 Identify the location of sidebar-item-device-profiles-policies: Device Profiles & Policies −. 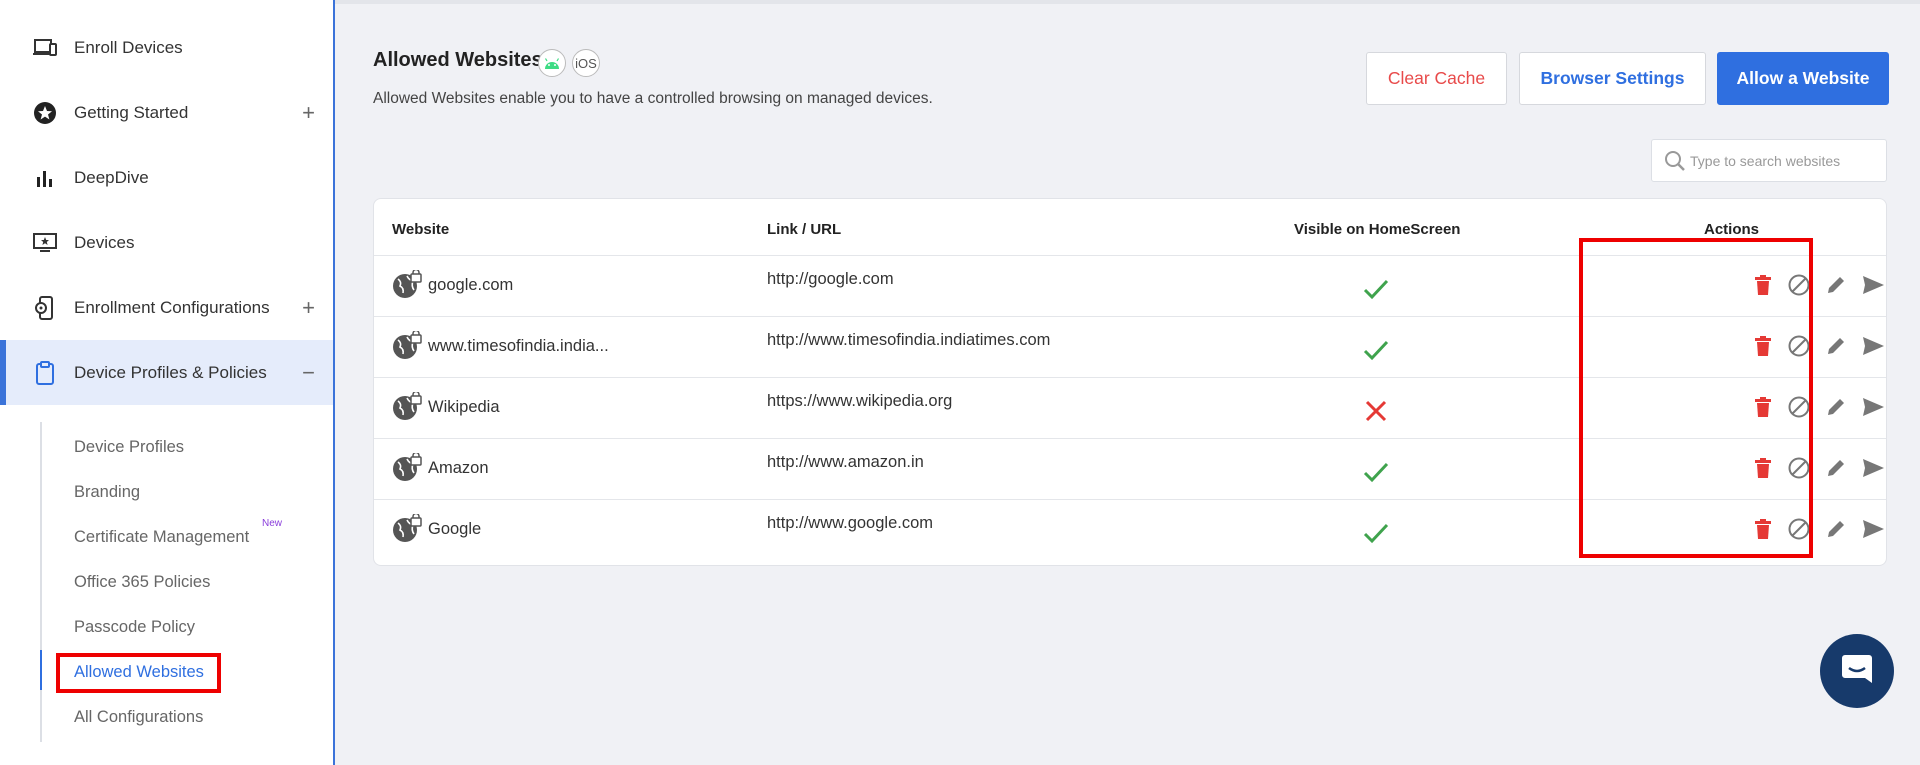
(166, 372).